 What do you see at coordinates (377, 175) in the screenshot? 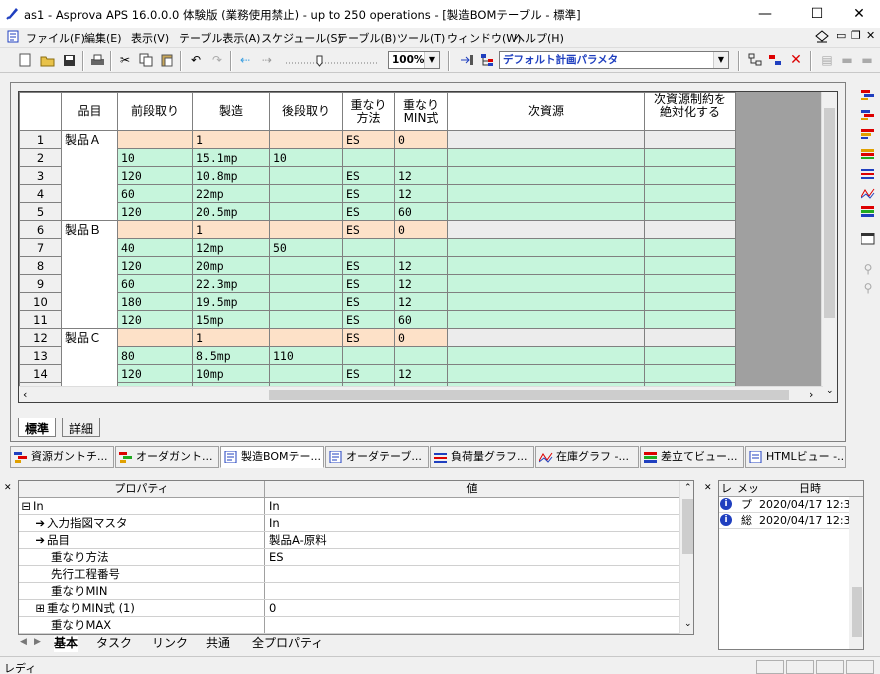
I see `table-row: 3 120 10.8mp ES 12` at bounding box center [377, 175].